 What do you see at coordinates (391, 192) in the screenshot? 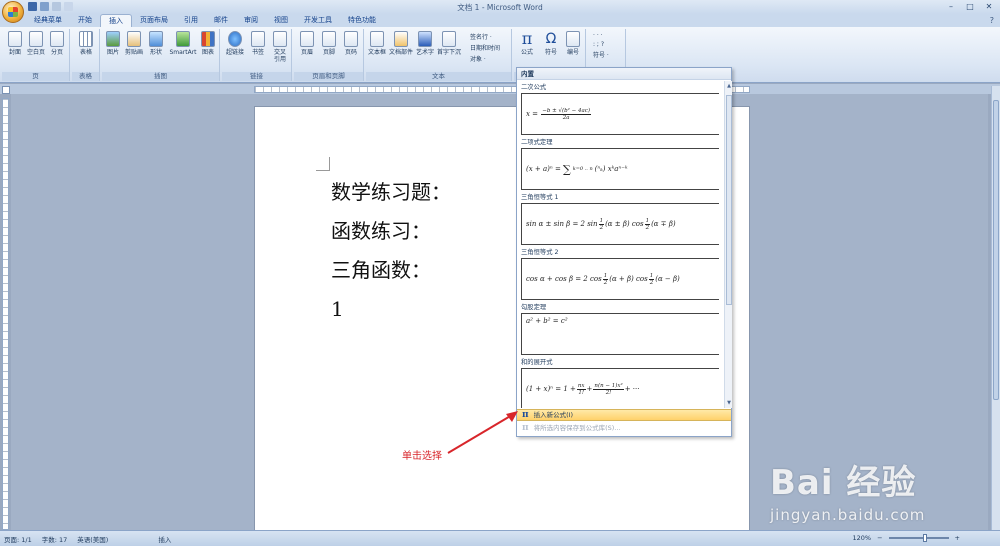
I see `doc-line-title: 数学练习题：` at bounding box center [391, 192].